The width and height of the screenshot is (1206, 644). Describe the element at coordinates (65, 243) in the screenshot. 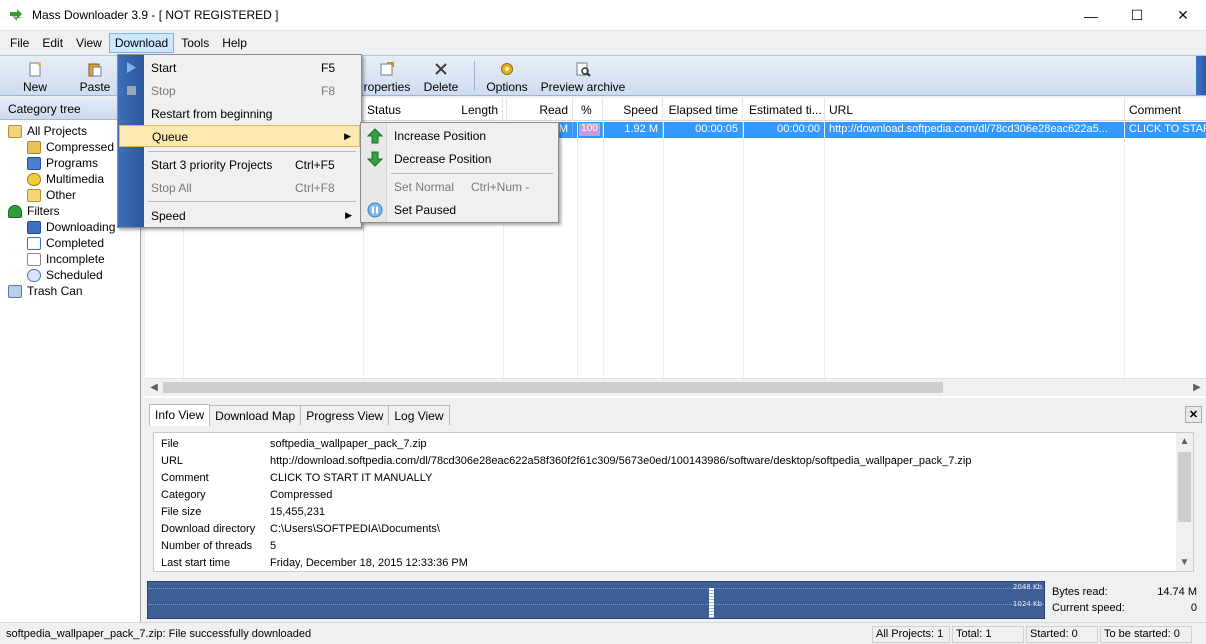

I see `tree-item-completed: Completed` at that location.